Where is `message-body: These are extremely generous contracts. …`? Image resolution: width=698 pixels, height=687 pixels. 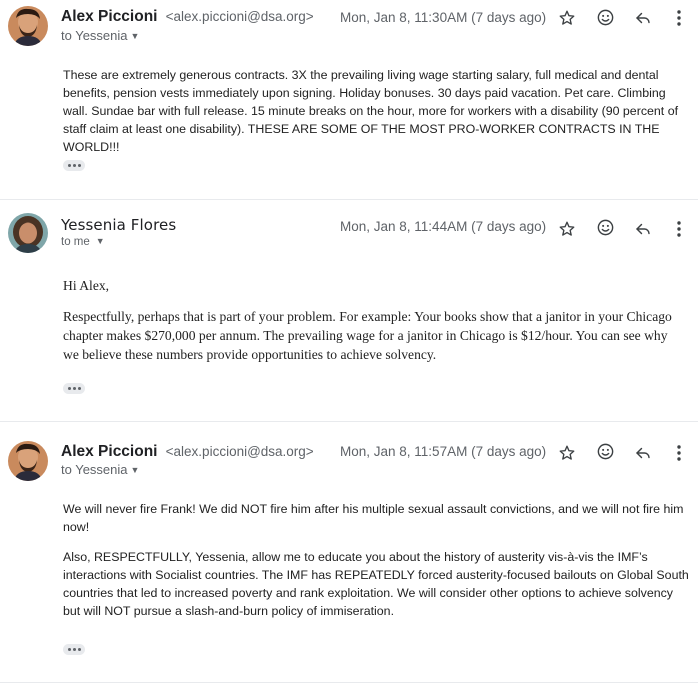 message-body: These are extremely generous contracts. … is located at coordinates (377, 115).